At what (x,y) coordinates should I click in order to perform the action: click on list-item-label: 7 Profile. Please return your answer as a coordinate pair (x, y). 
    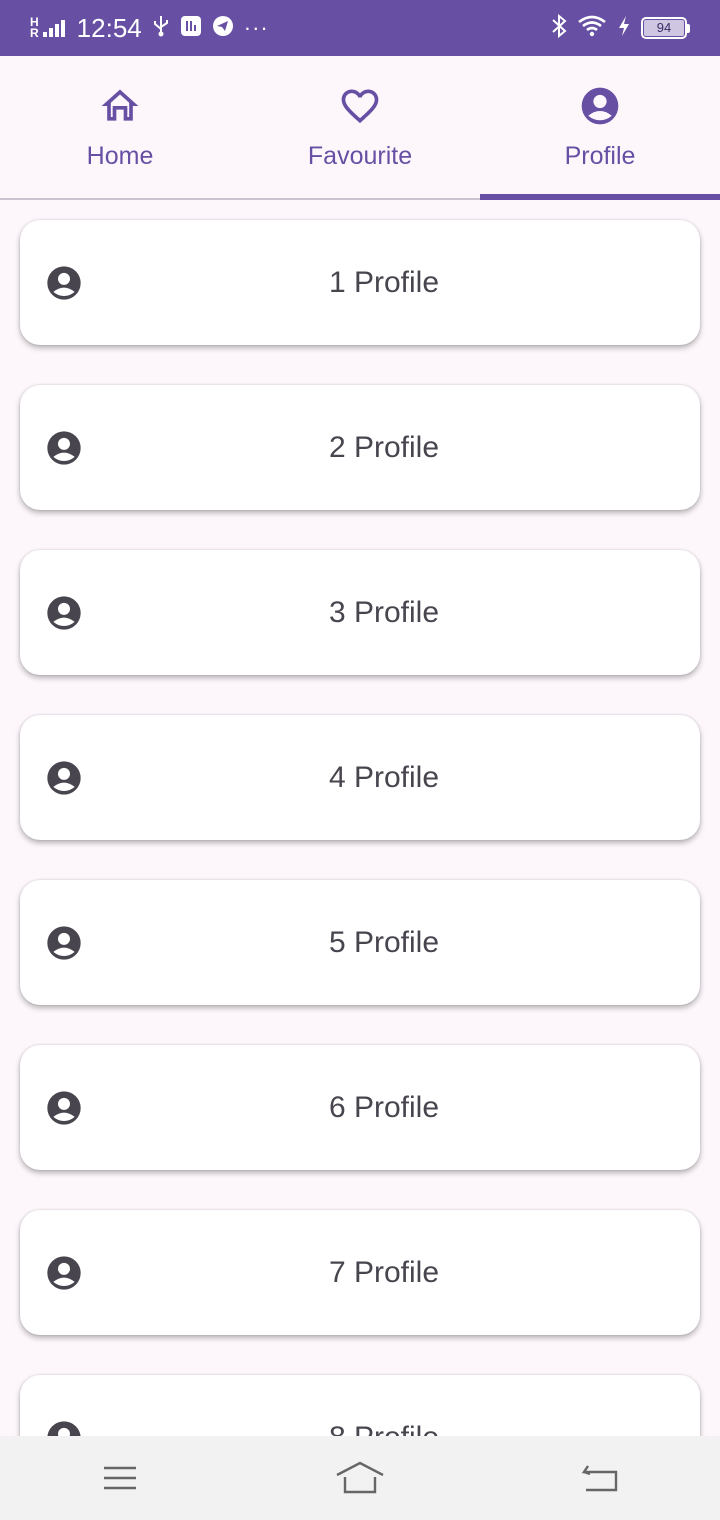
    Looking at the image, I should click on (384, 1272).